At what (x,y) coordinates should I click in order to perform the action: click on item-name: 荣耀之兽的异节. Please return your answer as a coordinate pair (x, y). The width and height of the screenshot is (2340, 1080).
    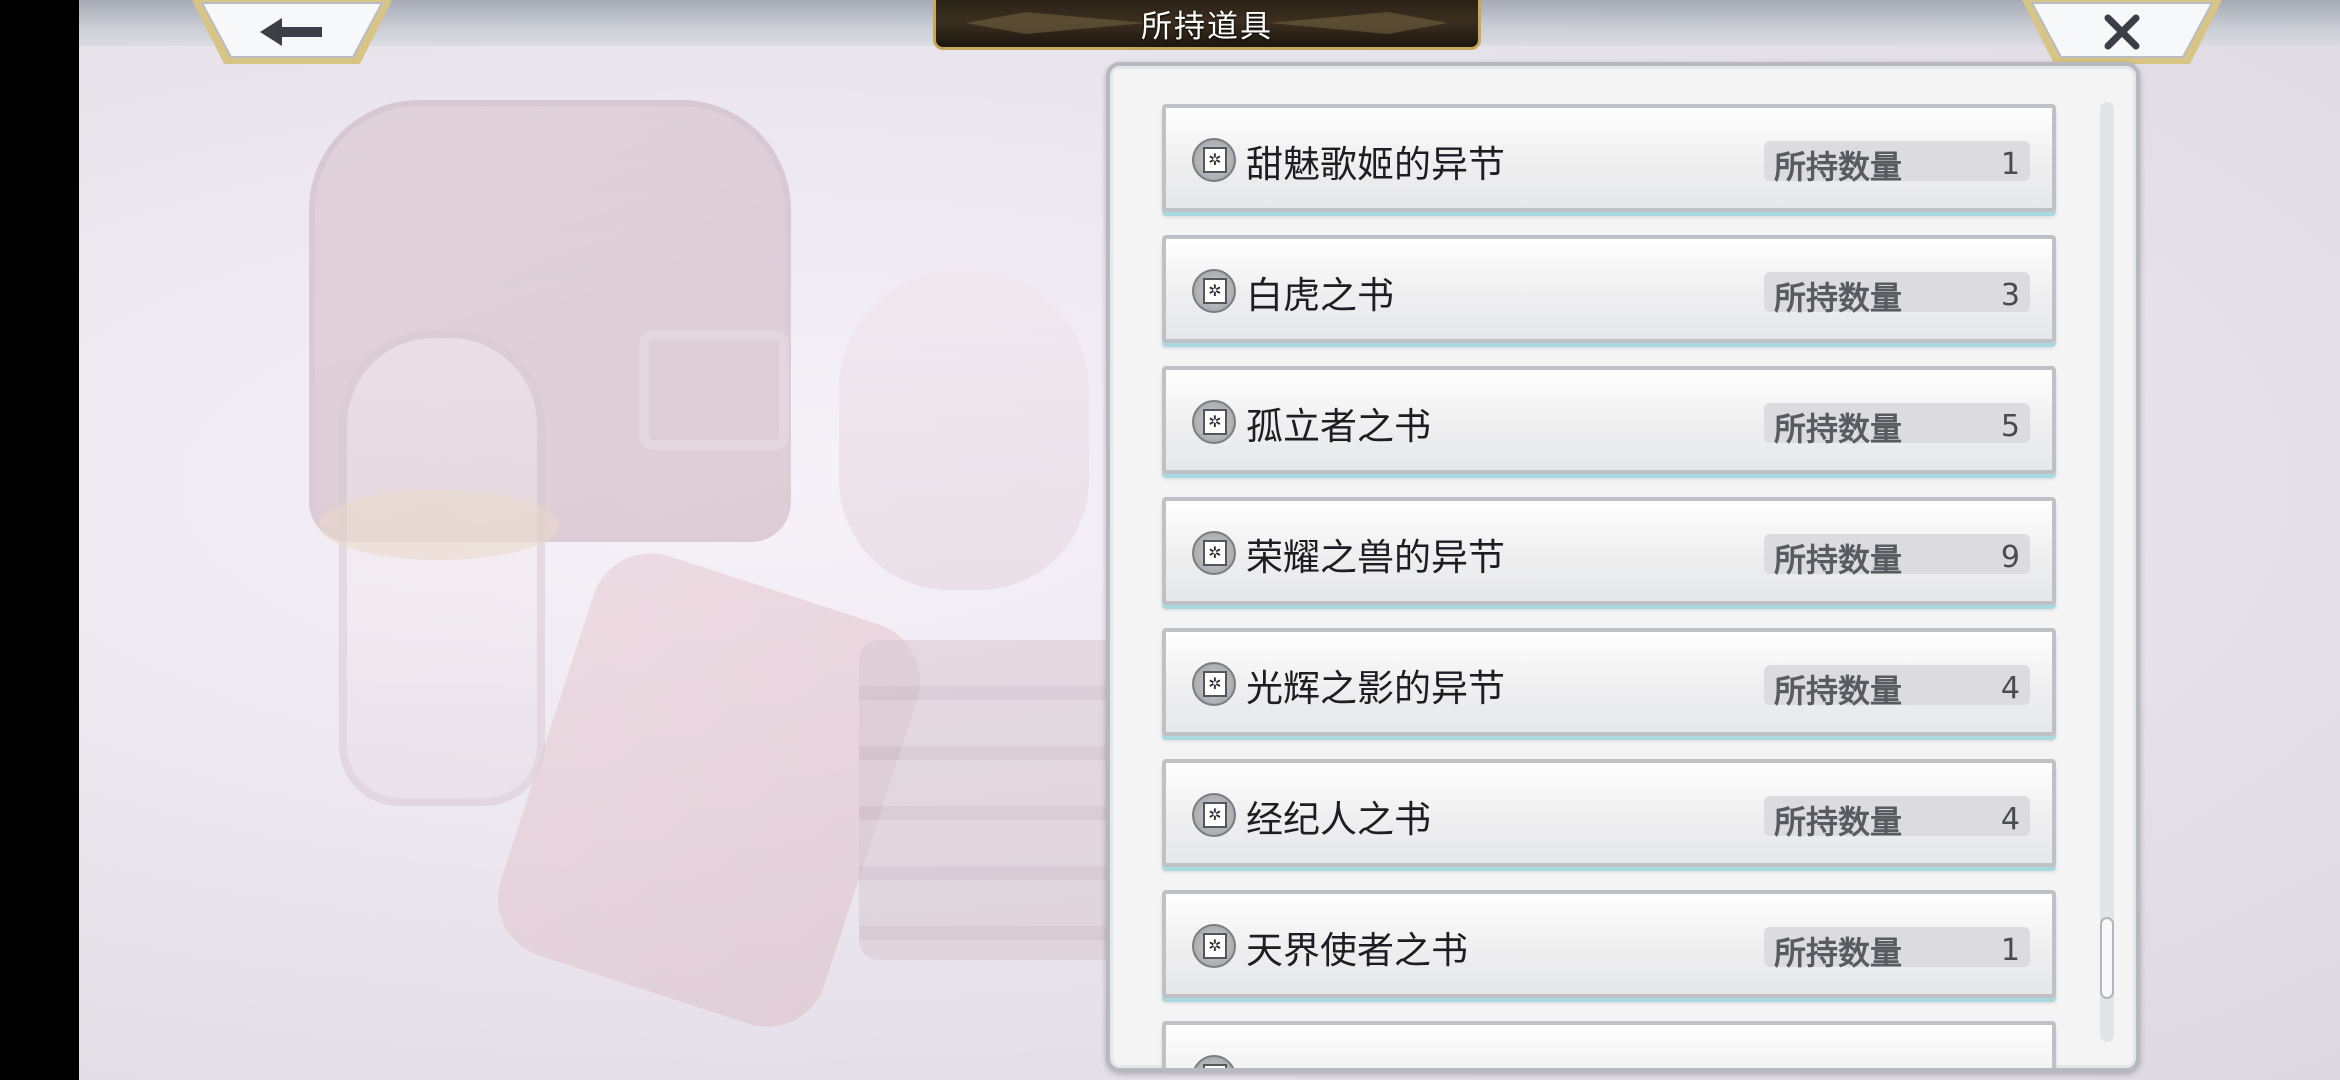
    Looking at the image, I should click on (1375, 557).